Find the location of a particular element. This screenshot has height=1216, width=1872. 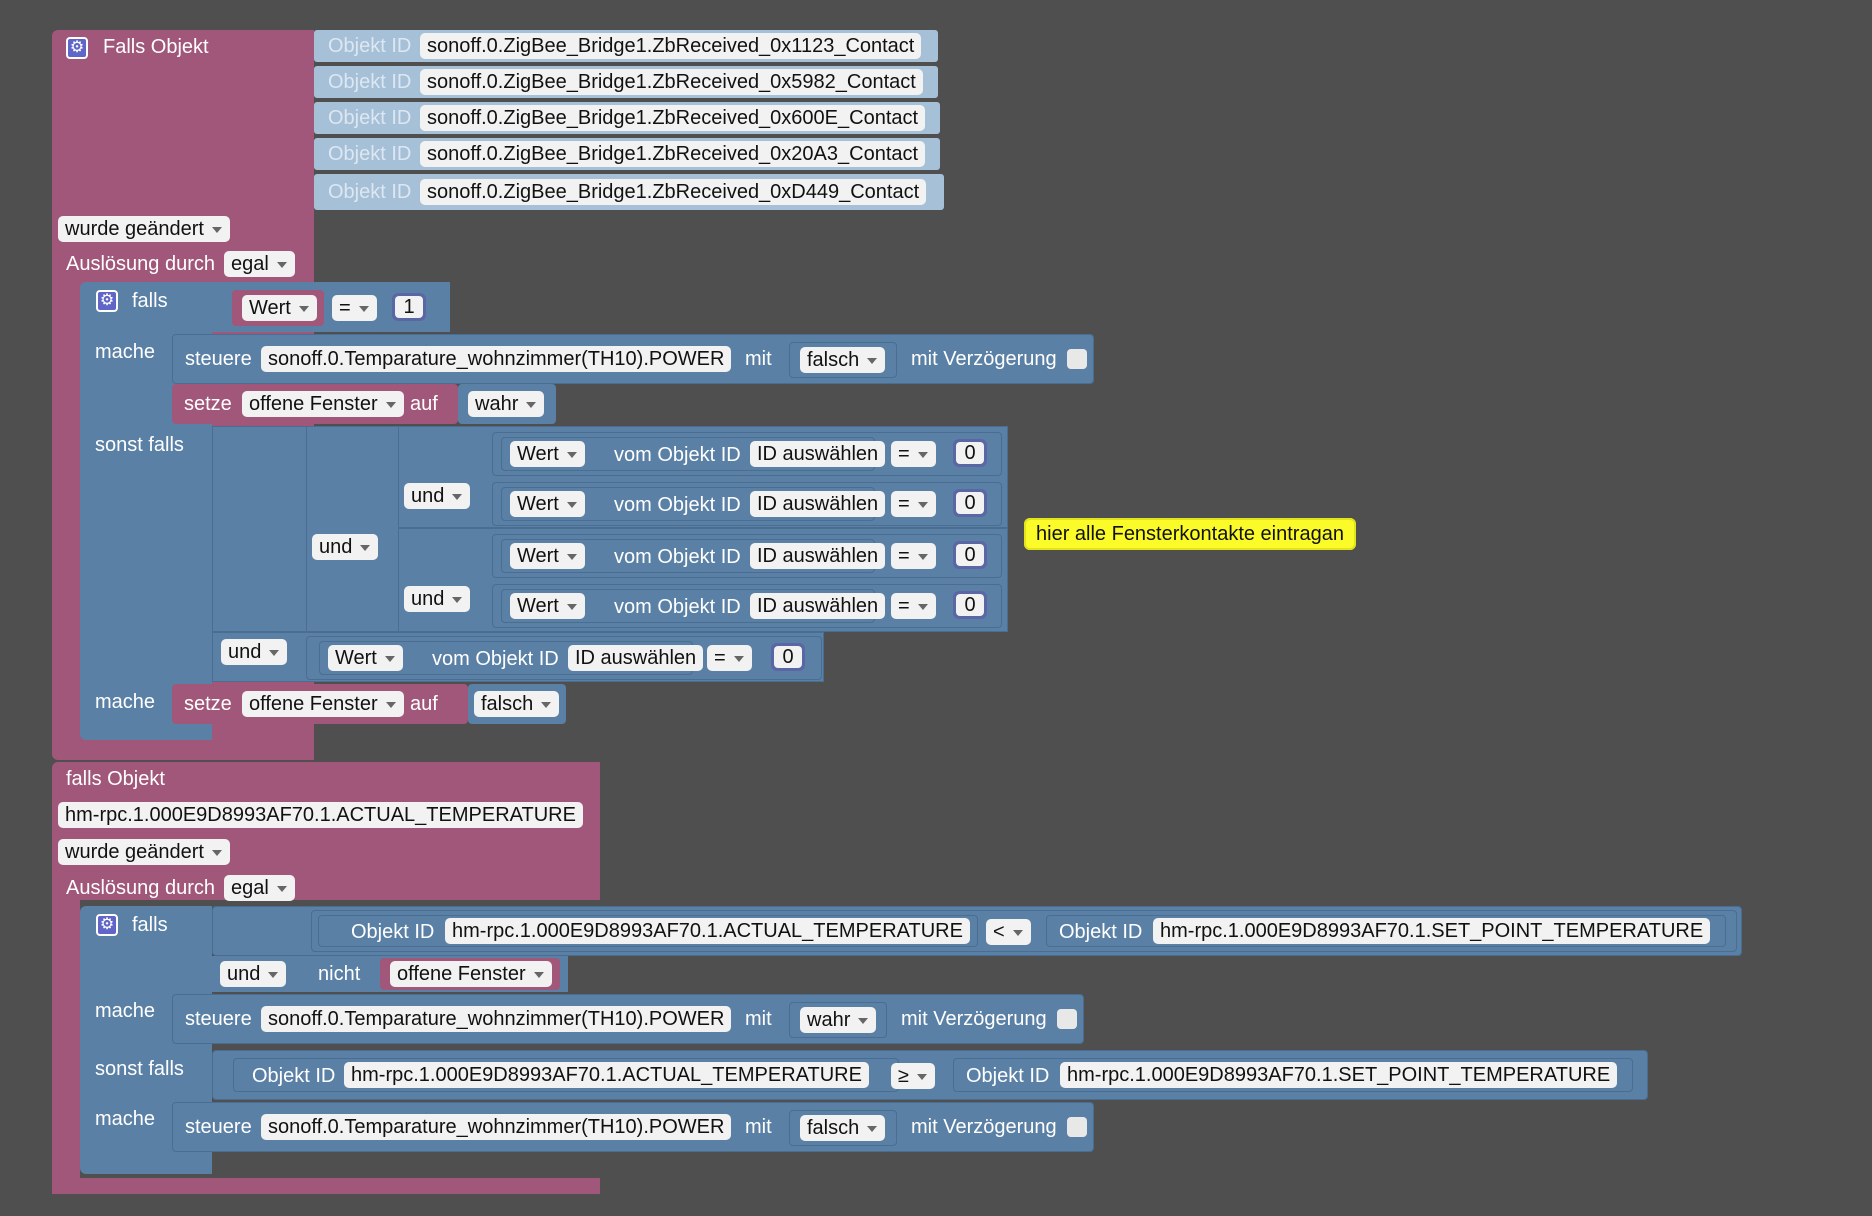

bool-block: wahr is located at coordinates (507, 404).